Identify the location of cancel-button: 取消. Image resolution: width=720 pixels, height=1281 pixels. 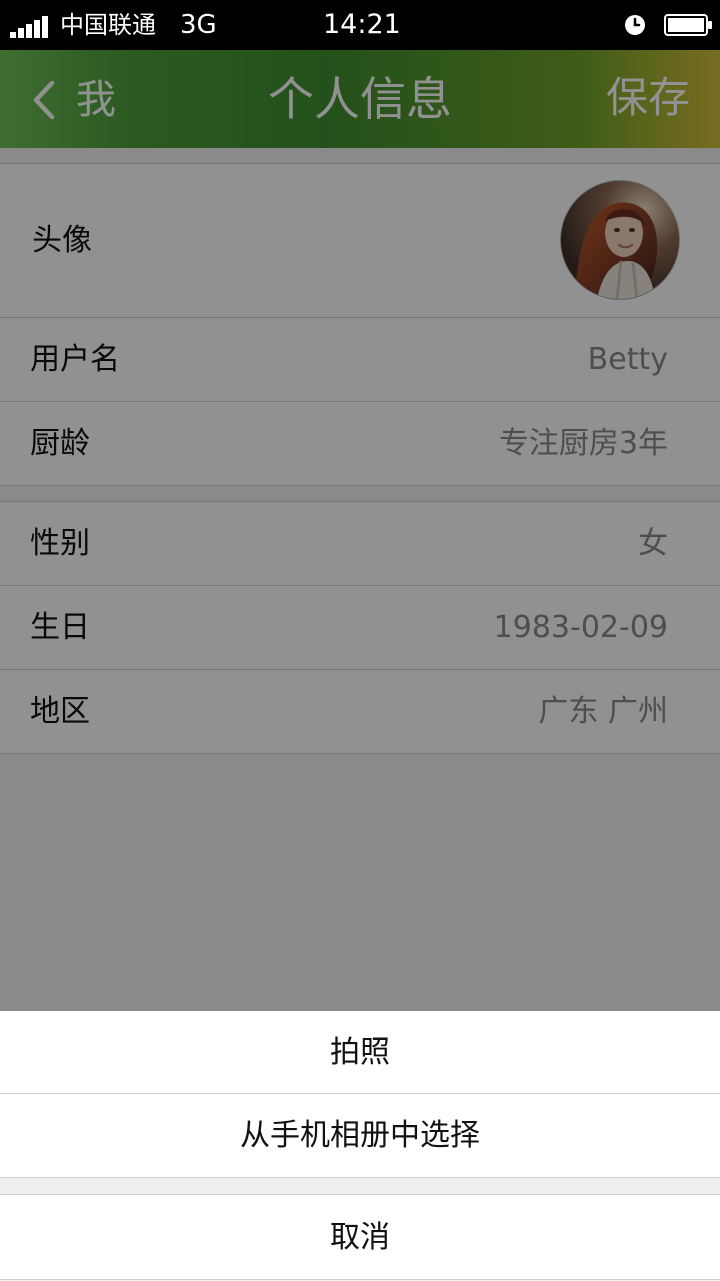
(360, 1237).